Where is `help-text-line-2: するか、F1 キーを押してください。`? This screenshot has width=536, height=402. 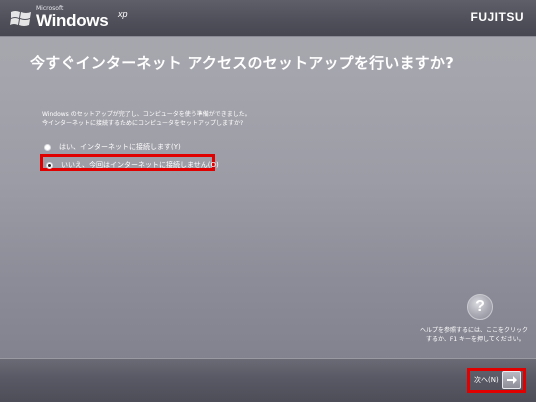 help-text-line-2: するか、F1 キーを押してください。 is located at coordinates (475, 339).